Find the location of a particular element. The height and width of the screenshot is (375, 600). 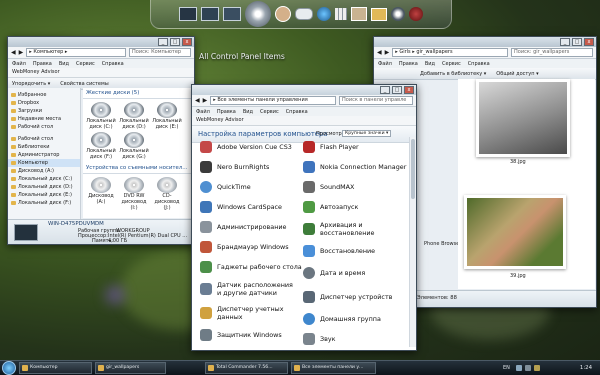

add-to-library-button: Добавить в библиотеку ▾ is located at coordinates (453, 74).